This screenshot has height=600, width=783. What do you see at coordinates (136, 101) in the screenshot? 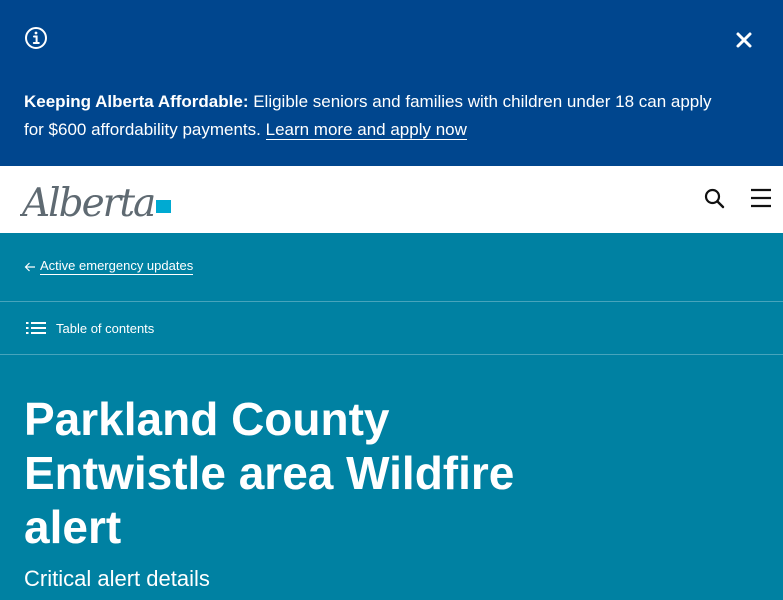
I see `notice-heading: Keeping Alberta Affordable:` at bounding box center [136, 101].